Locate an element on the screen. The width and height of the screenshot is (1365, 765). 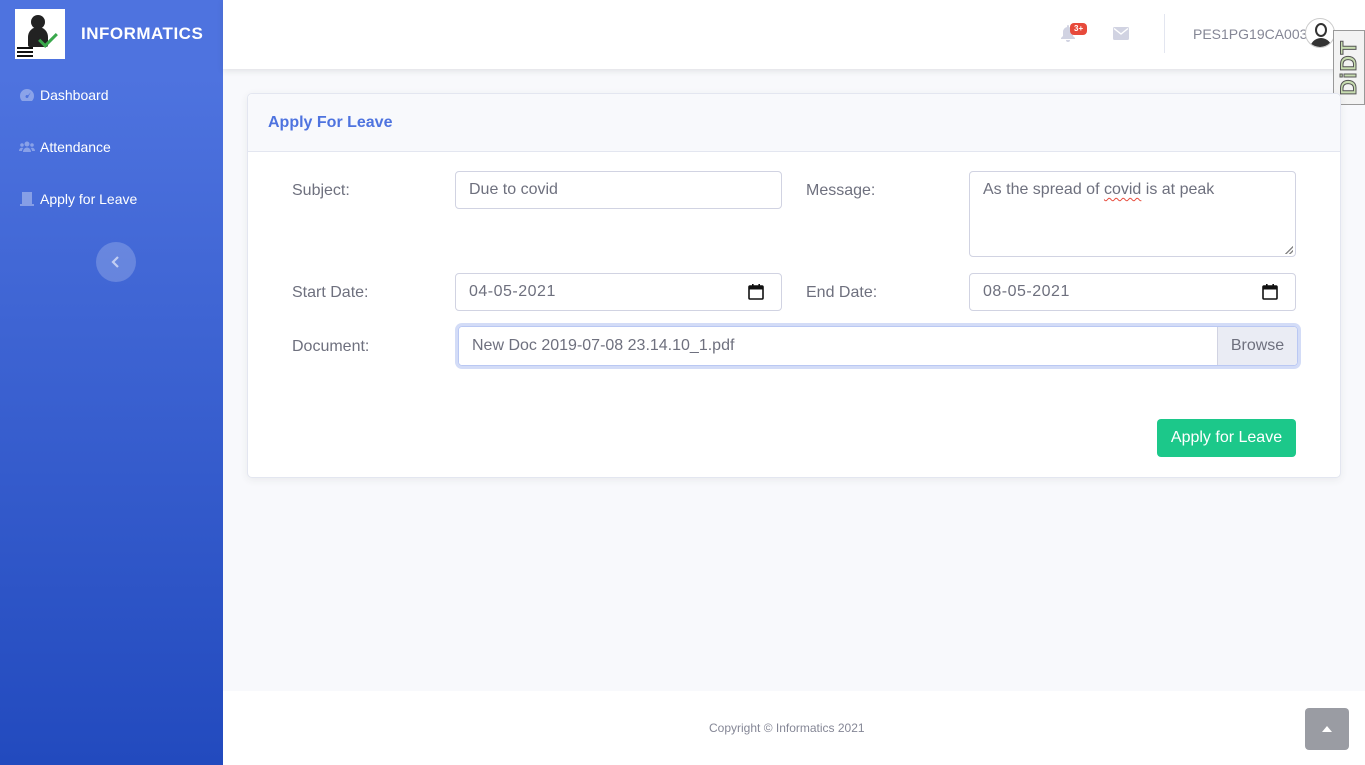
scroll-to-top-button is located at coordinates (1327, 729).